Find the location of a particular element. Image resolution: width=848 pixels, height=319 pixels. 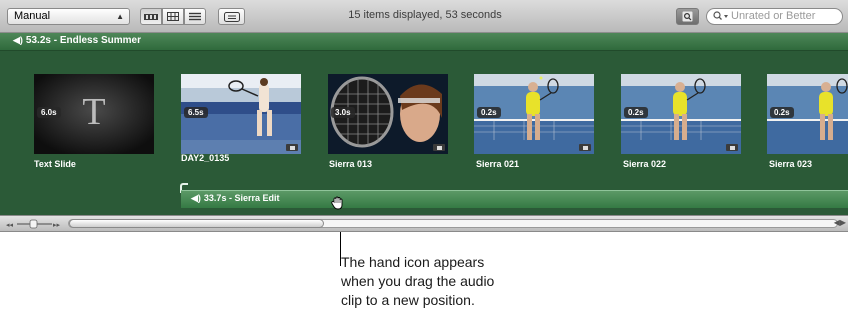

audio-clip-label: 33.7s - Sierra Edit is located at coordinates (241, 198).